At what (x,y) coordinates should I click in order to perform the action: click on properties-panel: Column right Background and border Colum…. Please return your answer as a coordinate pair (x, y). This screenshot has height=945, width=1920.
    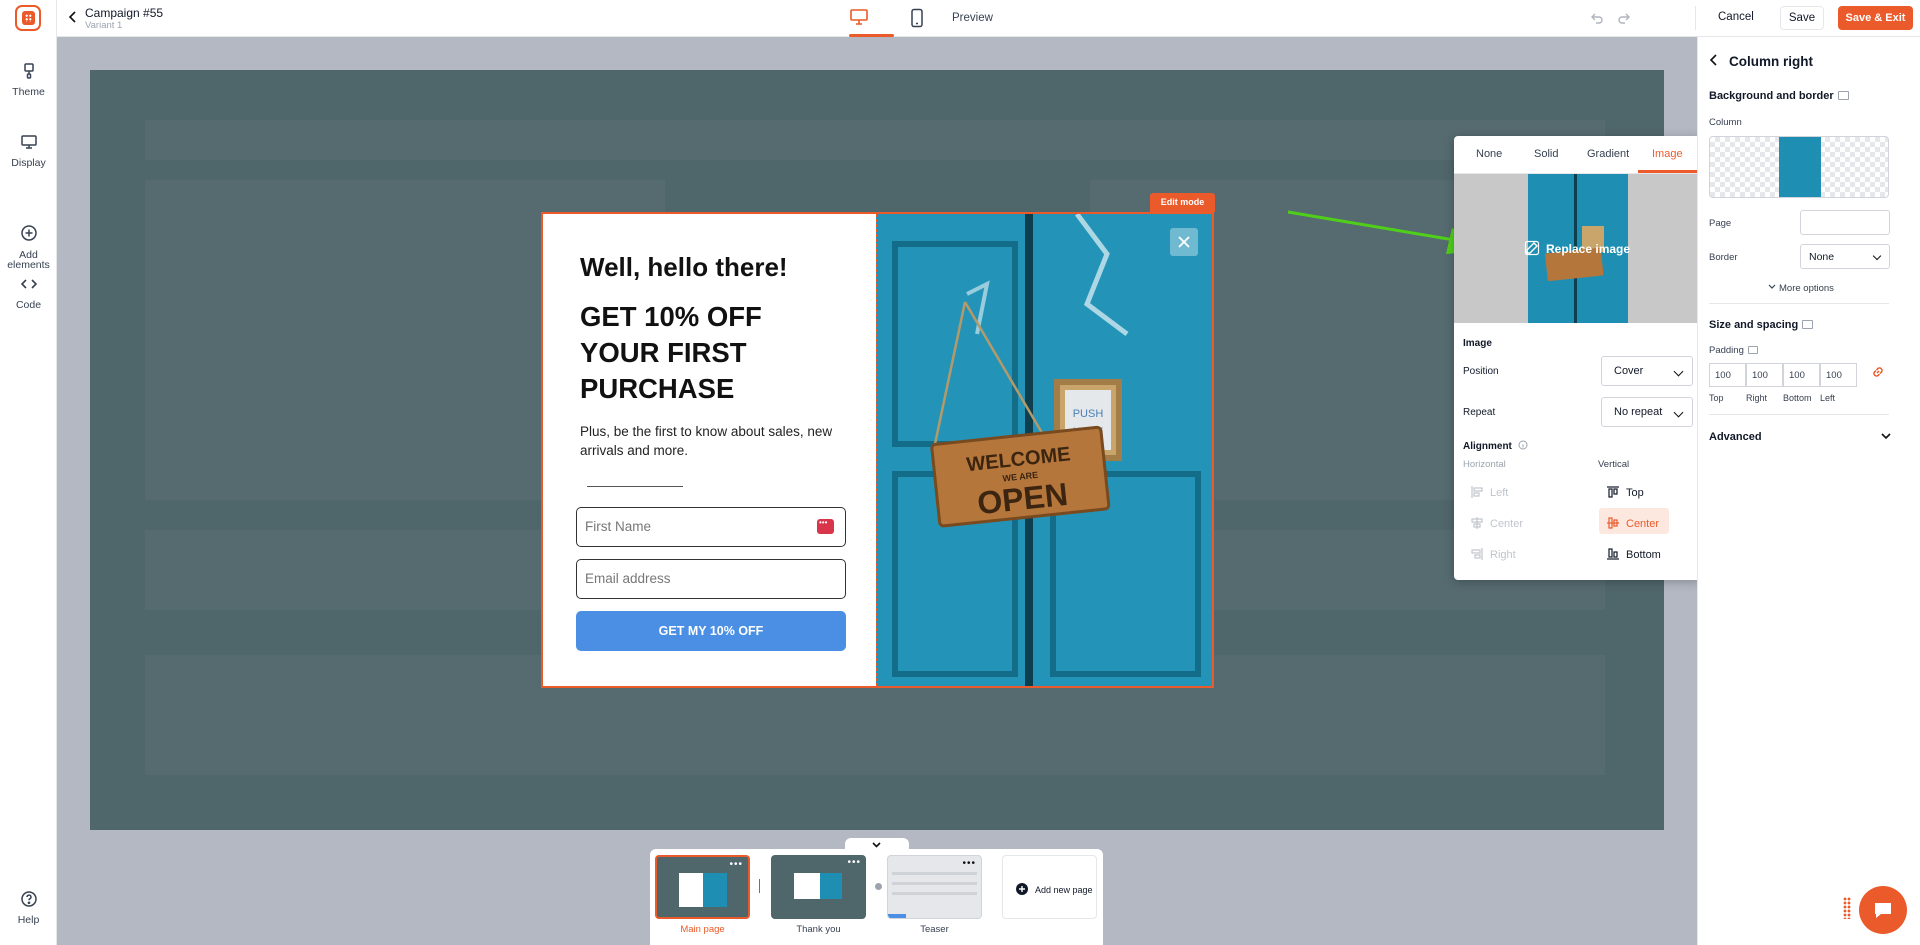
    Looking at the image, I should click on (1808, 491).